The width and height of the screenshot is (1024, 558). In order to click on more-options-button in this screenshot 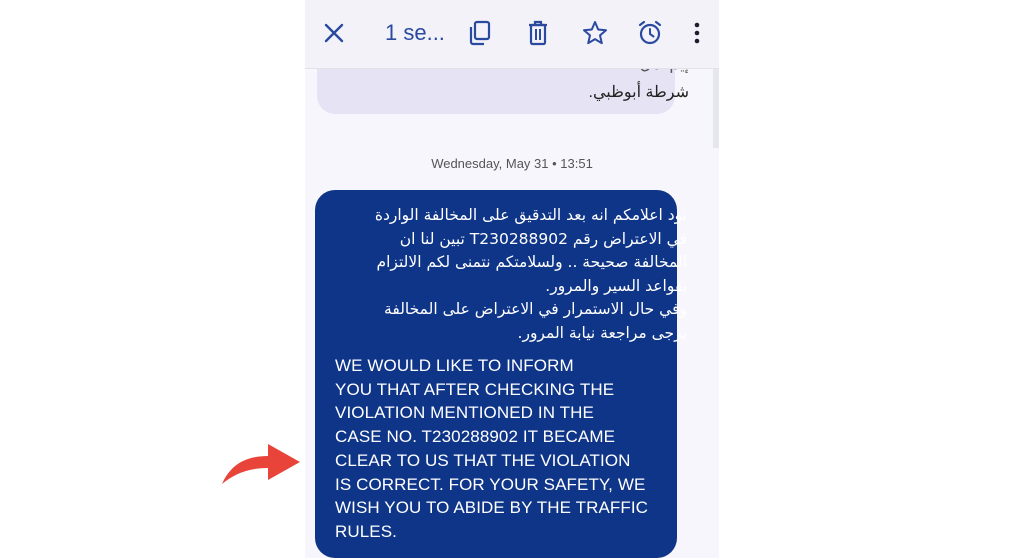, I will do `click(697, 33)`.